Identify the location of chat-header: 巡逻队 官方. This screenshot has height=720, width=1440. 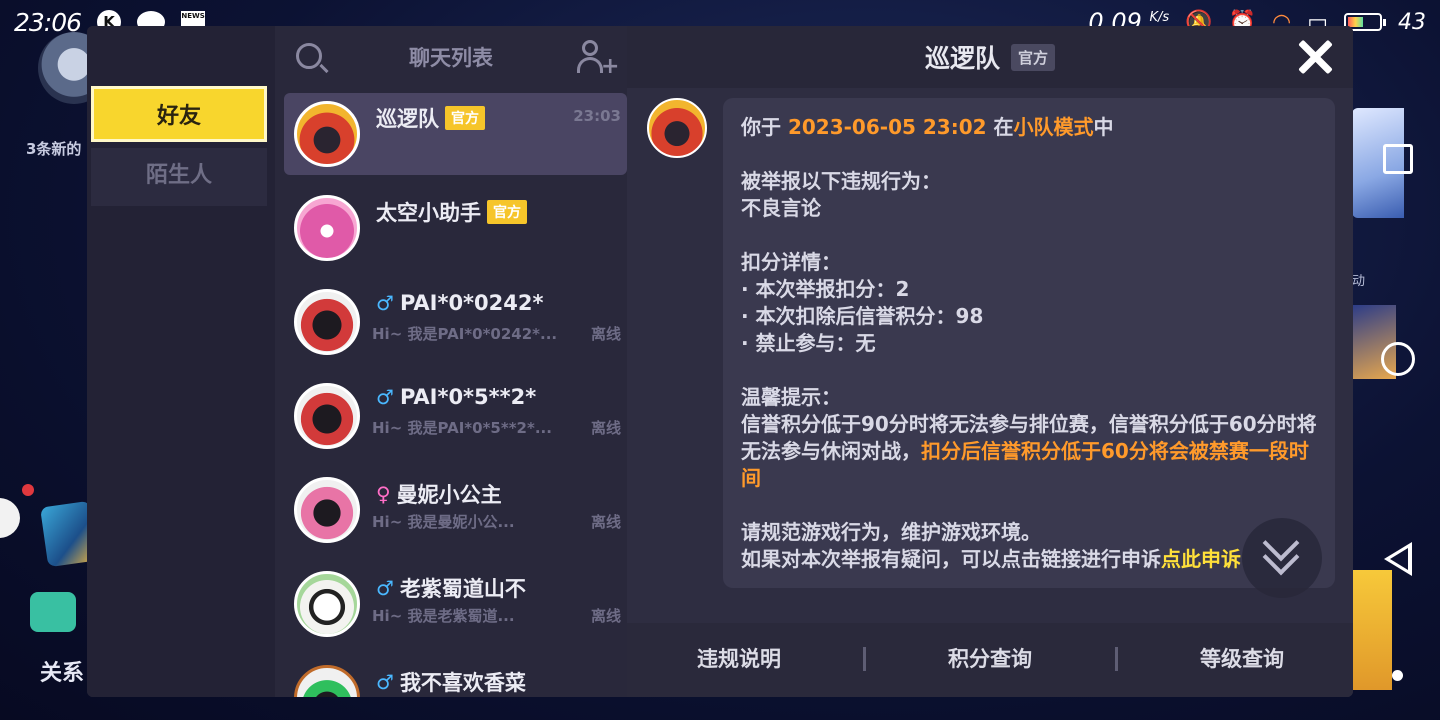
(990, 57).